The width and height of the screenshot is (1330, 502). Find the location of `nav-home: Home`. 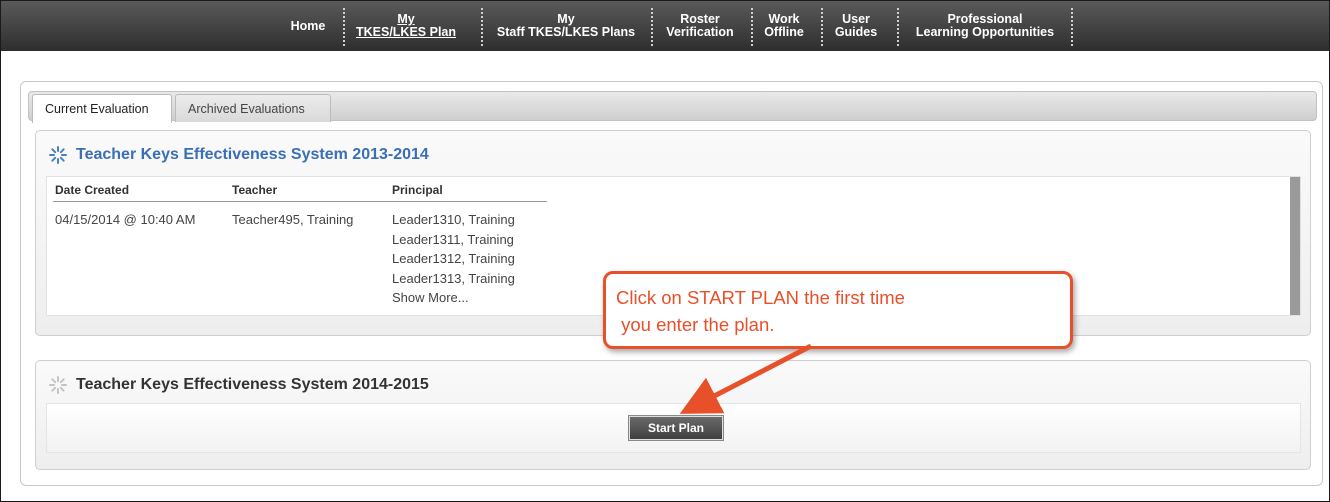

nav-home: Home is located at coordinates (308, 26).